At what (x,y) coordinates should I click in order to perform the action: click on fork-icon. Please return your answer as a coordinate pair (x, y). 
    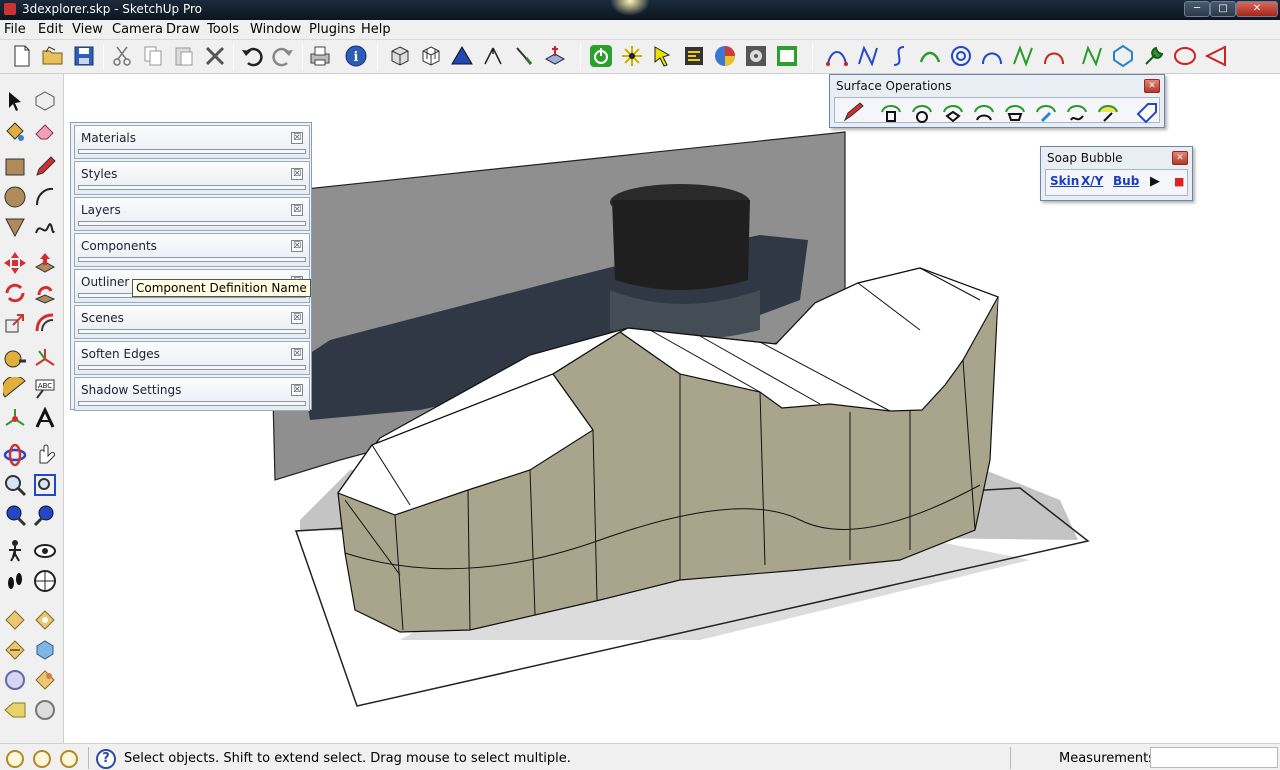
    Looking at the image, I should click on (493, 56).